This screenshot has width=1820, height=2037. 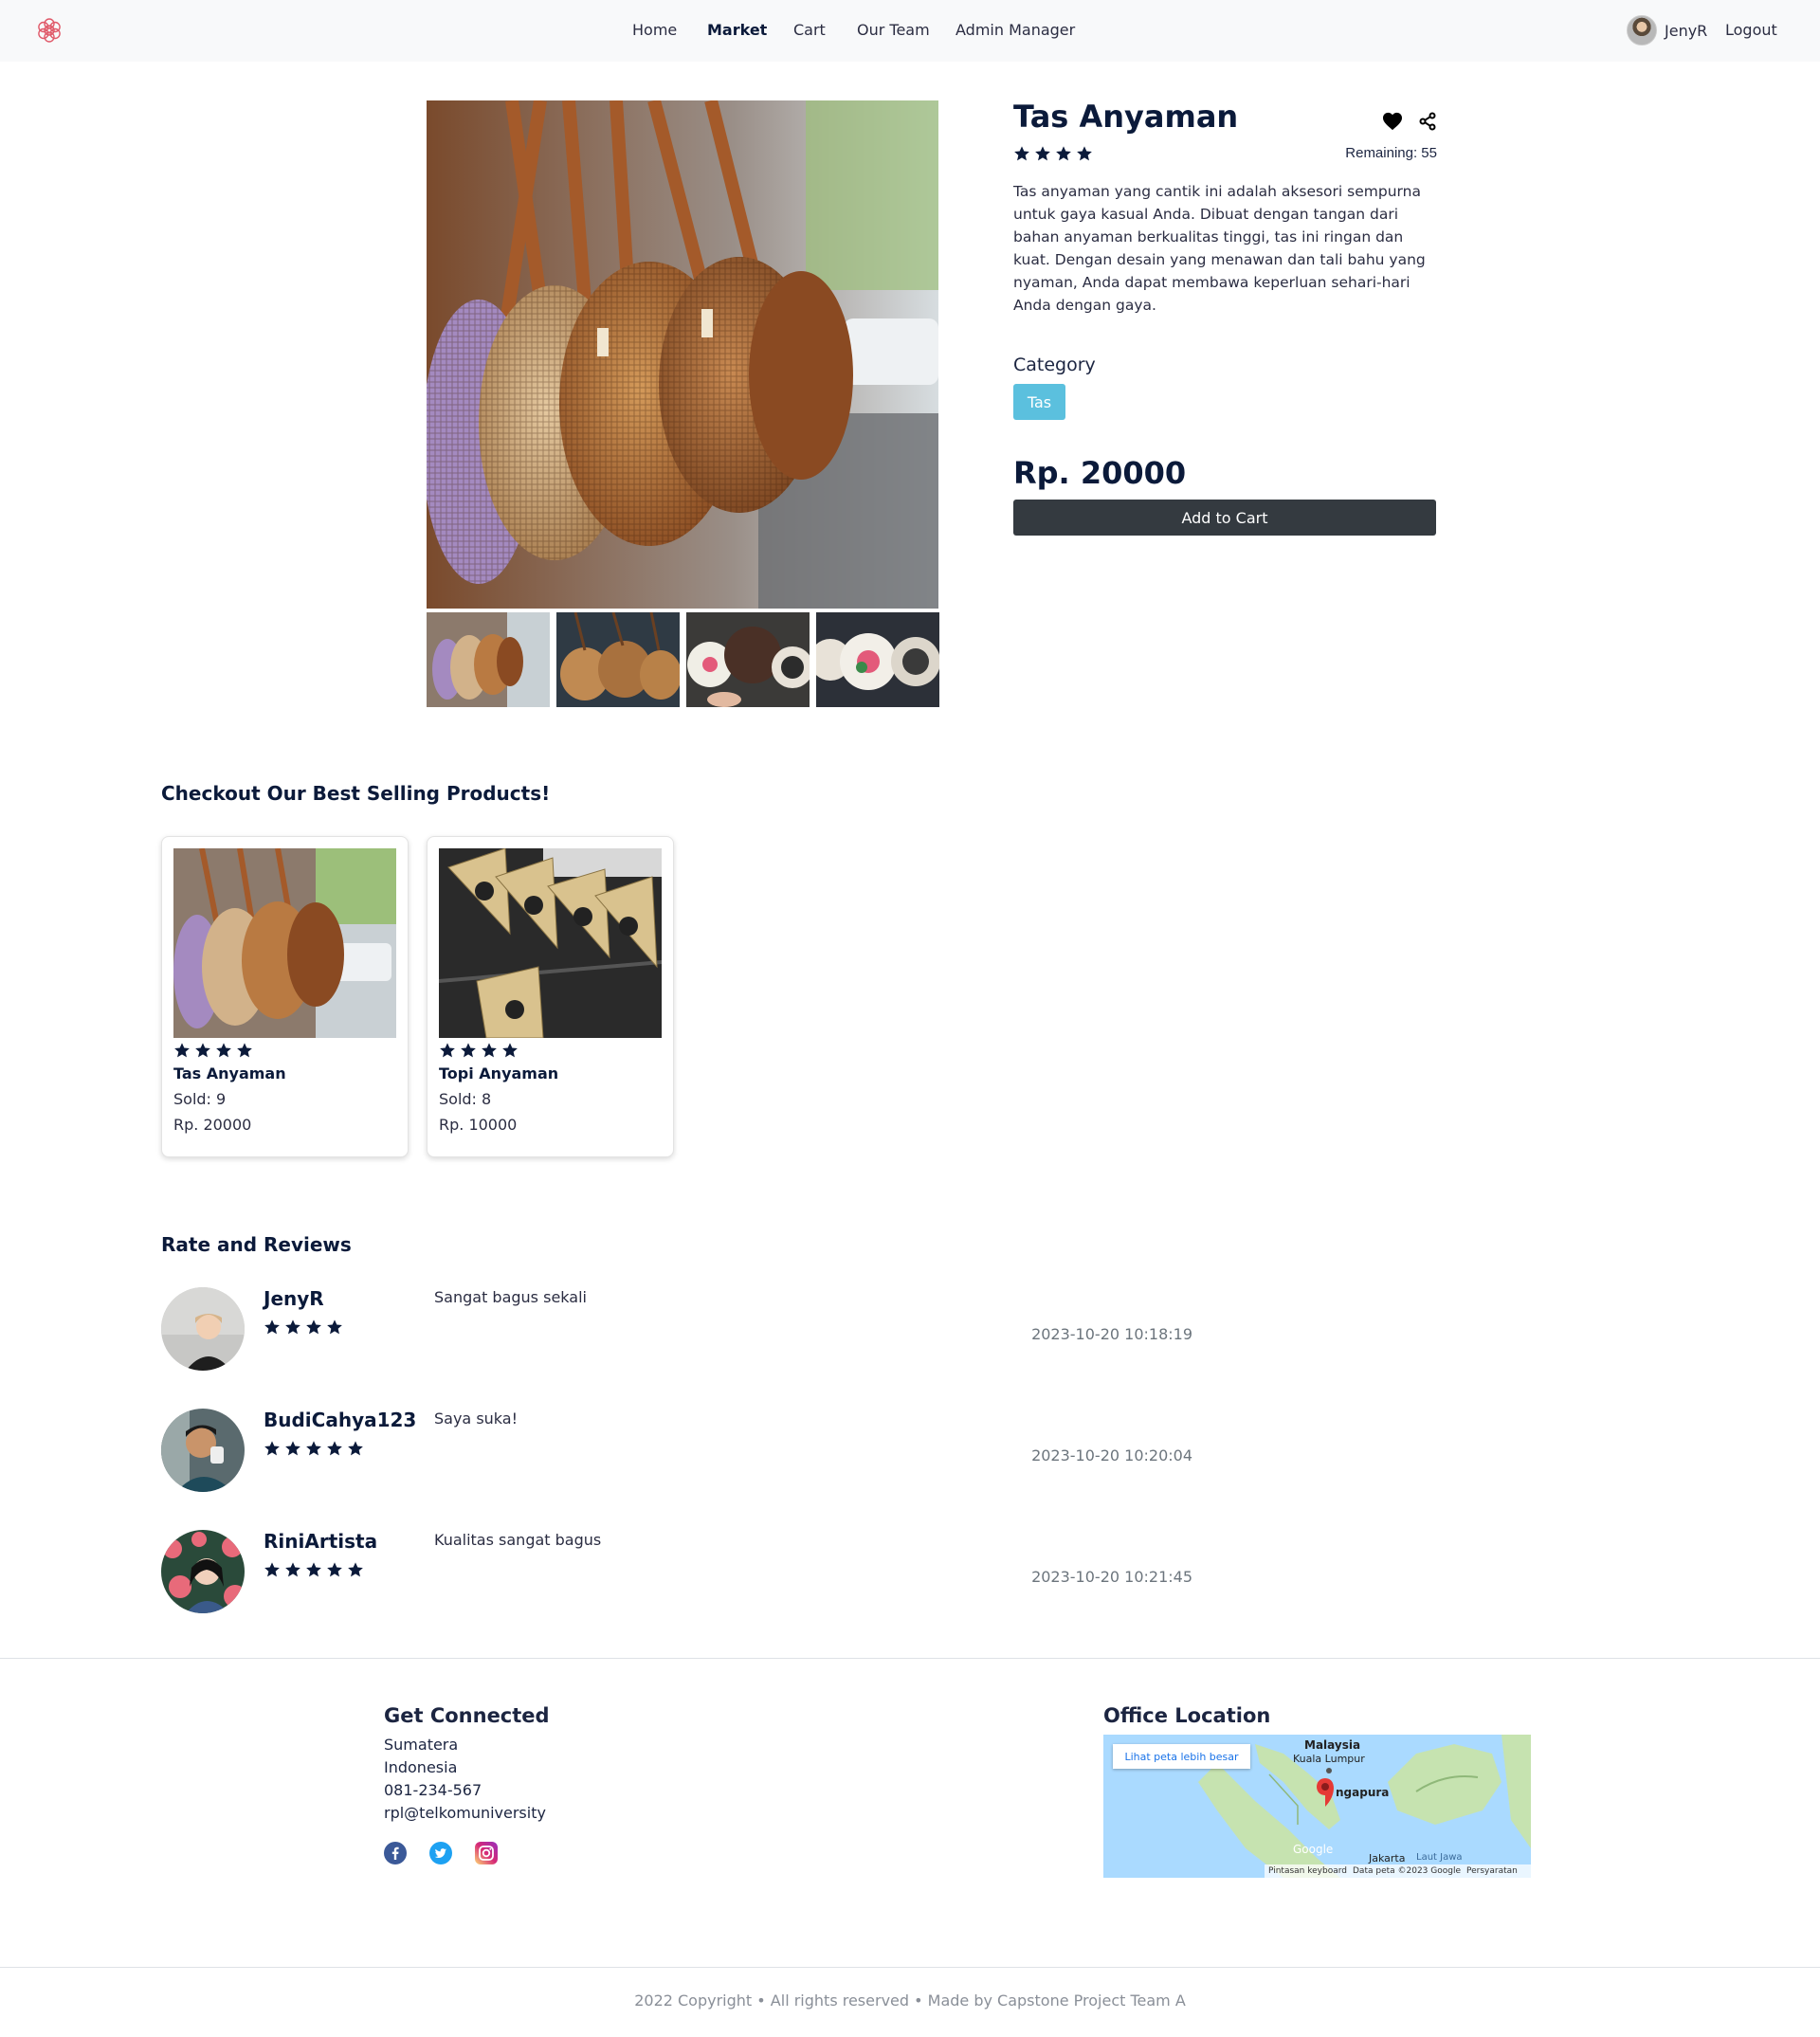 I want to click on map-label: Malaysia, so click(x=1332, y=1745).